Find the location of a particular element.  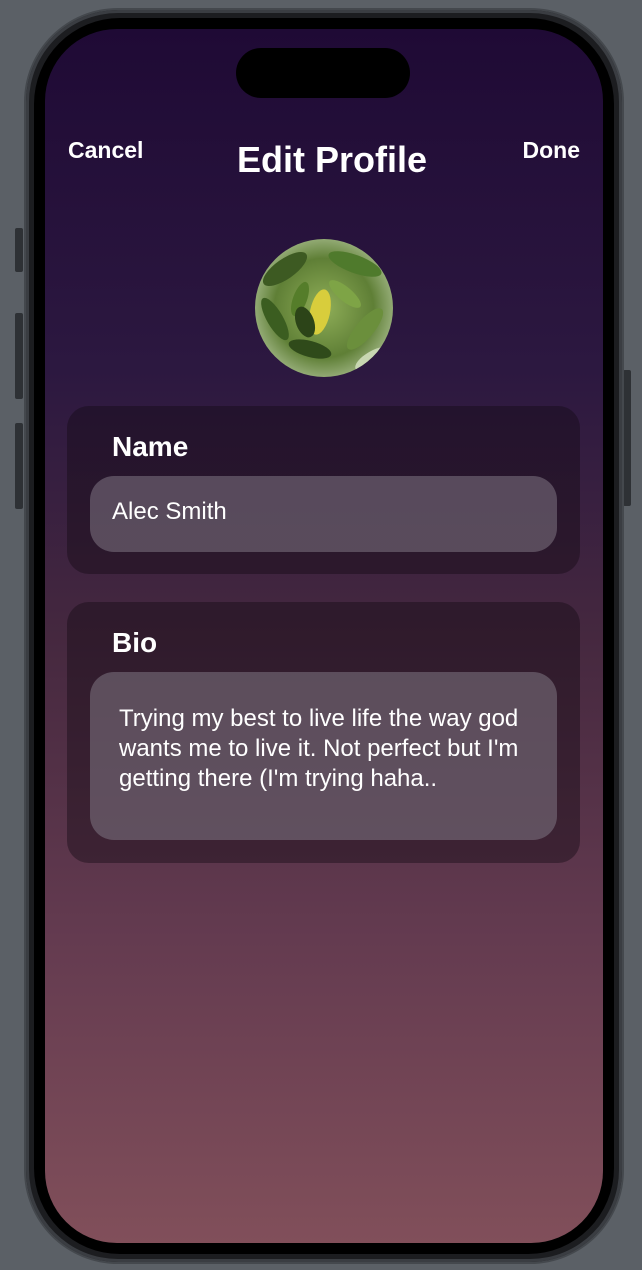

avatar is located at coordinates (324, 308).